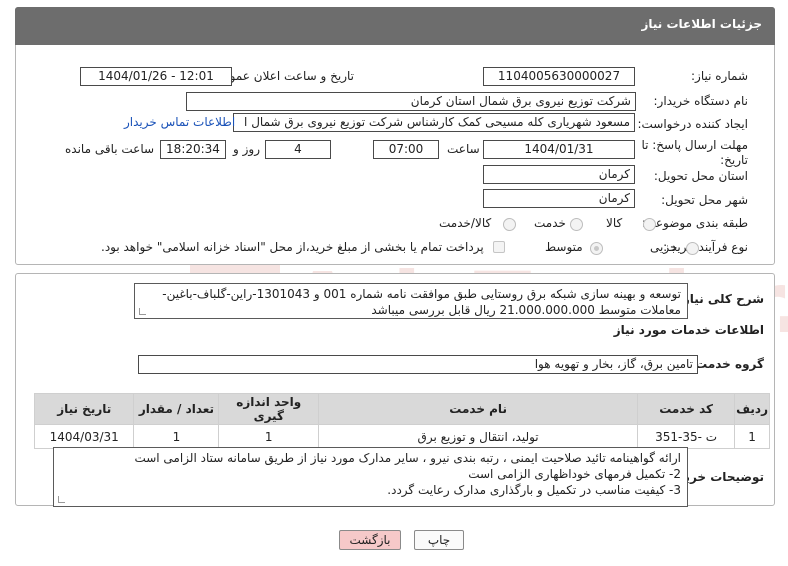 The image size is (788, 566). What do you see at coordinates (269, 436) in the screenshot?
I see `cell-unit: 1` at bounding box center [269, 436].